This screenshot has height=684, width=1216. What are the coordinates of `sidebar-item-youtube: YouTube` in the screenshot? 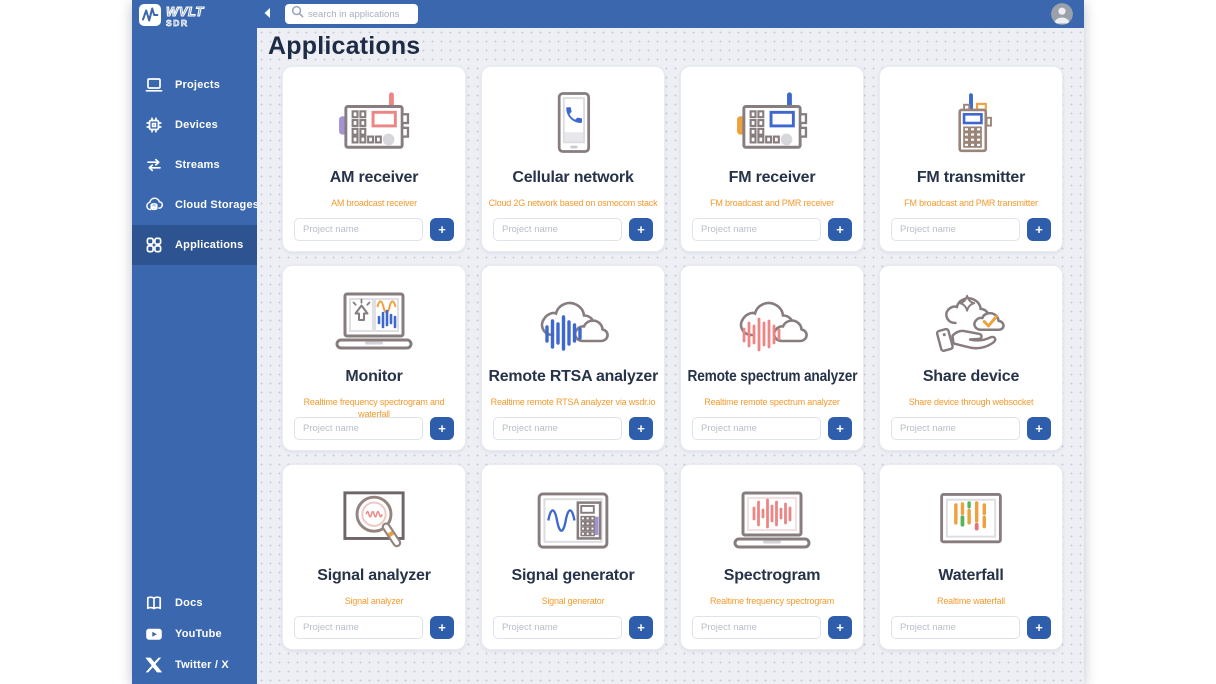 It's located at (194, 633).